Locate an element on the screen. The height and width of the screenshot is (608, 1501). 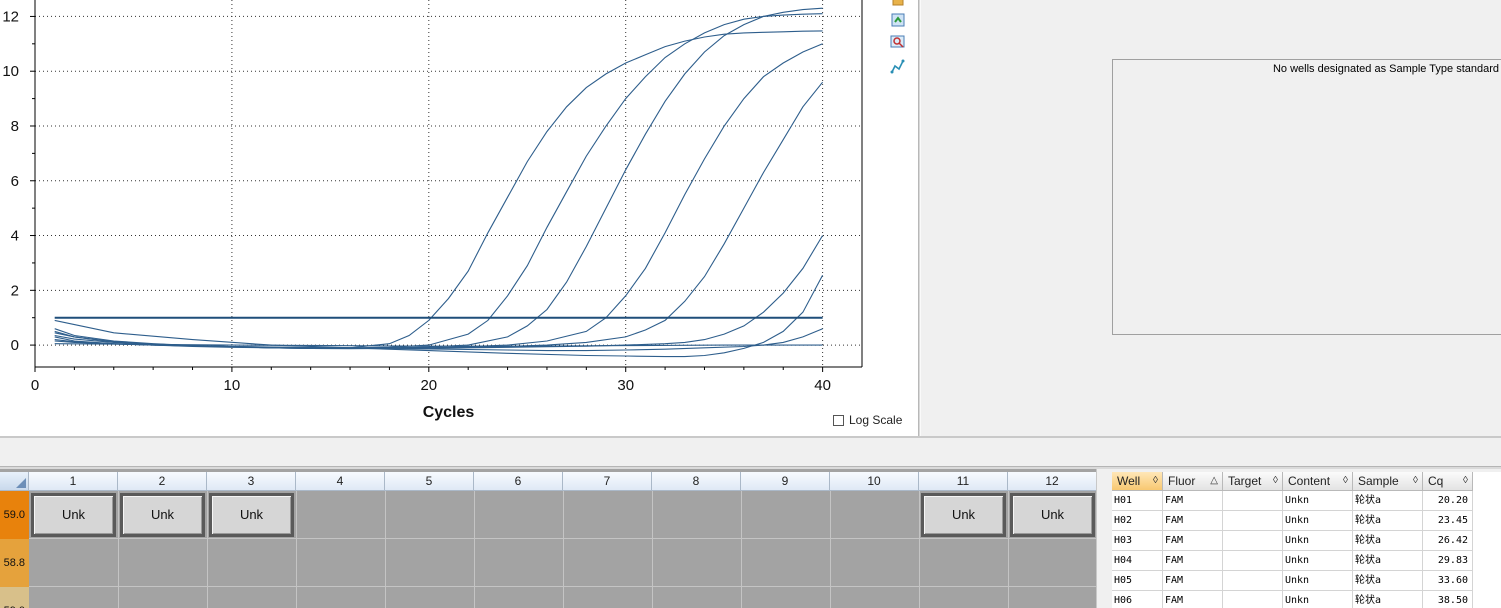
copy-chart-icon is located at coordinates (898, 6).